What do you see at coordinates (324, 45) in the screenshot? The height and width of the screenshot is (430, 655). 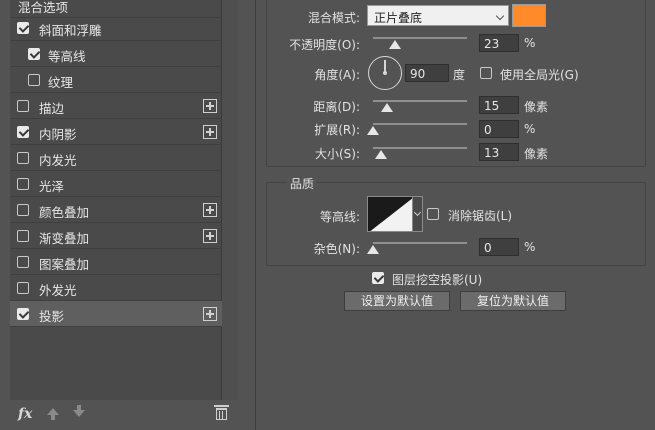 I see `opacity-label: 不透明度(O):` at bounding box center [324, 45].